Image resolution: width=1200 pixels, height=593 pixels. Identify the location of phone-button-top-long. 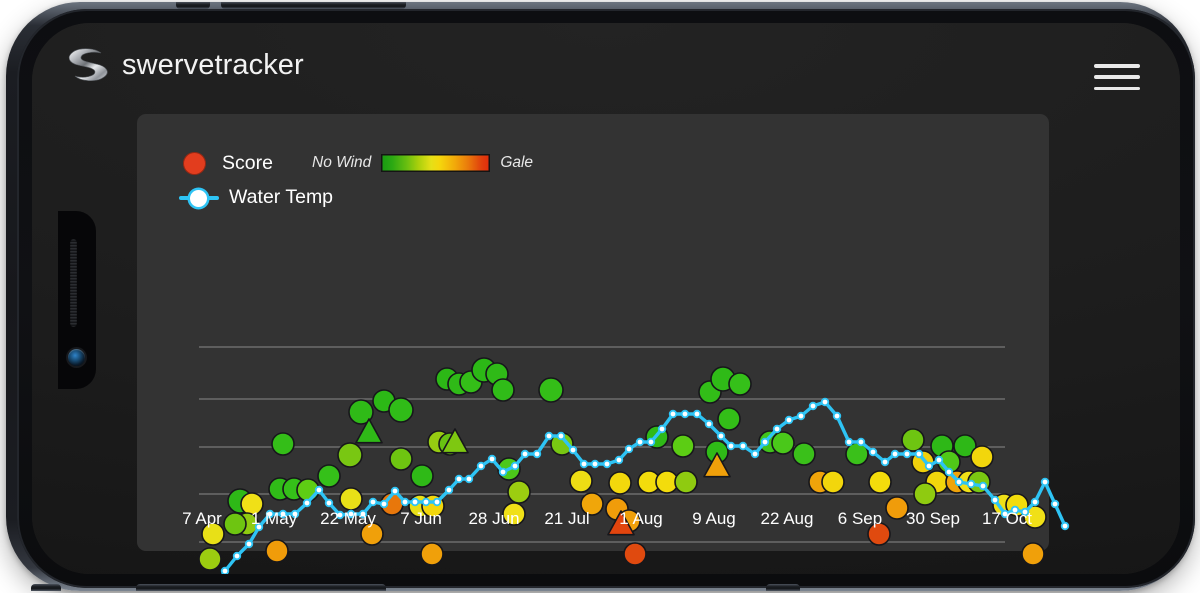
(313, 5).